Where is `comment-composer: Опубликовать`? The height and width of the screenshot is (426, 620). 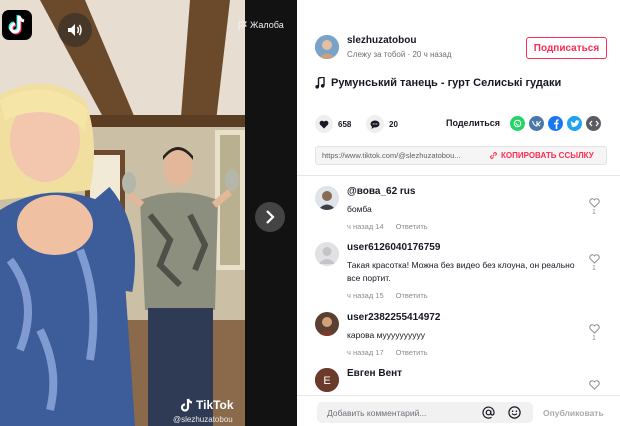 comment-composer: Опубликовать is located at coordinates (458, 410).